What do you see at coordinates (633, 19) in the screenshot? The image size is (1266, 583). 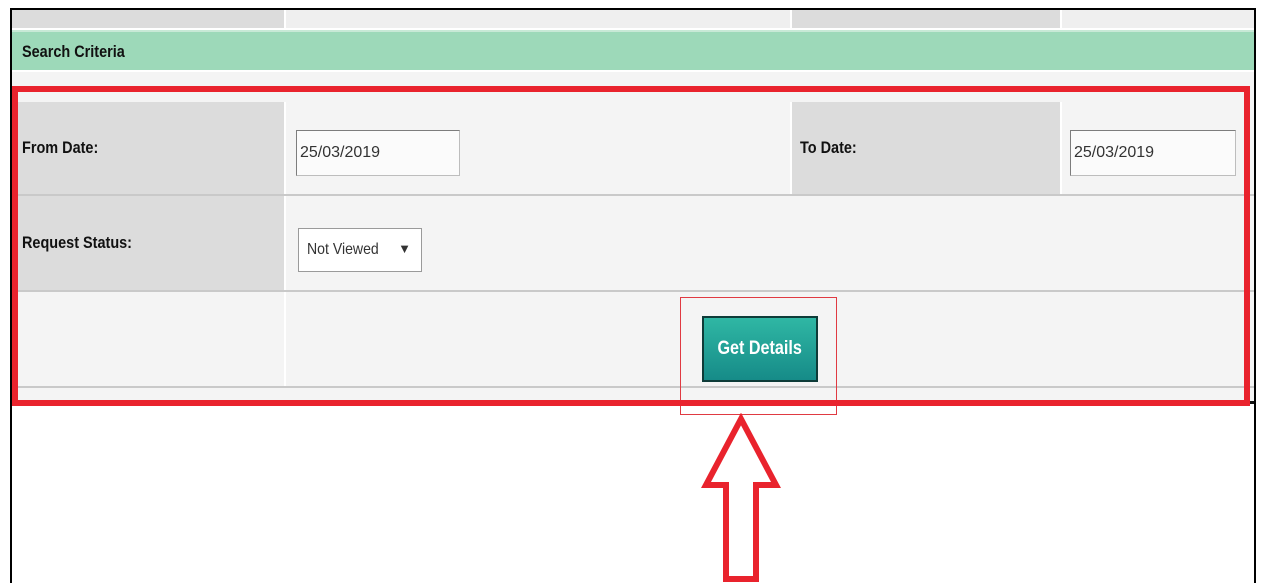 I see `top-table-strip` at bounding box center [633, 19].